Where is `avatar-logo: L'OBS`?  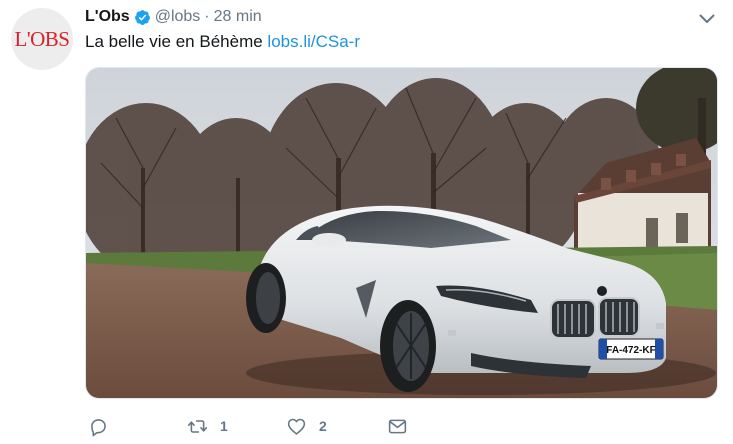 avatar-logo: L'OBS is located at coordinates (42, 38).